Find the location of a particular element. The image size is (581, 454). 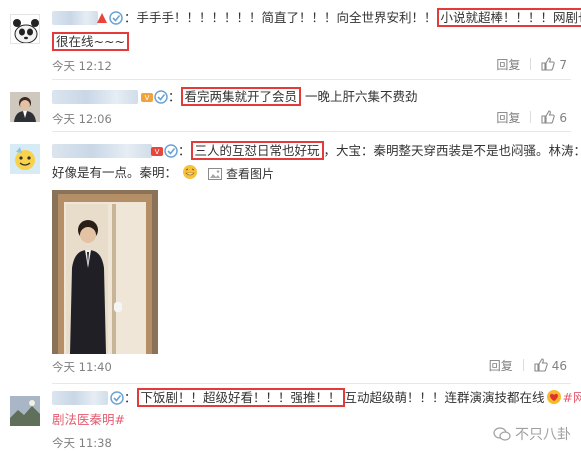

like-count: 6 is located at coordinates (563, 118).